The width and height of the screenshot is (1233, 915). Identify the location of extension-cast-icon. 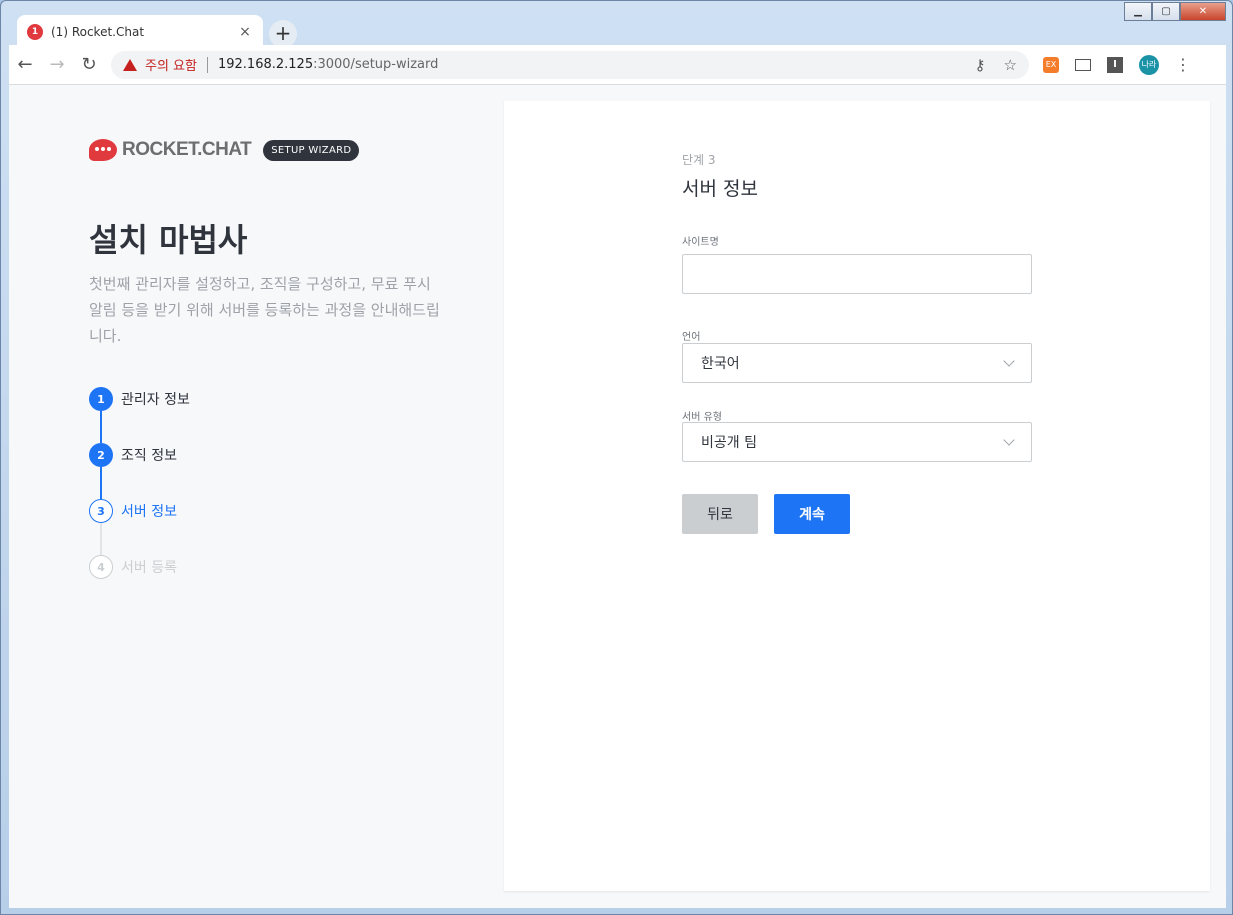
(1083, 64).